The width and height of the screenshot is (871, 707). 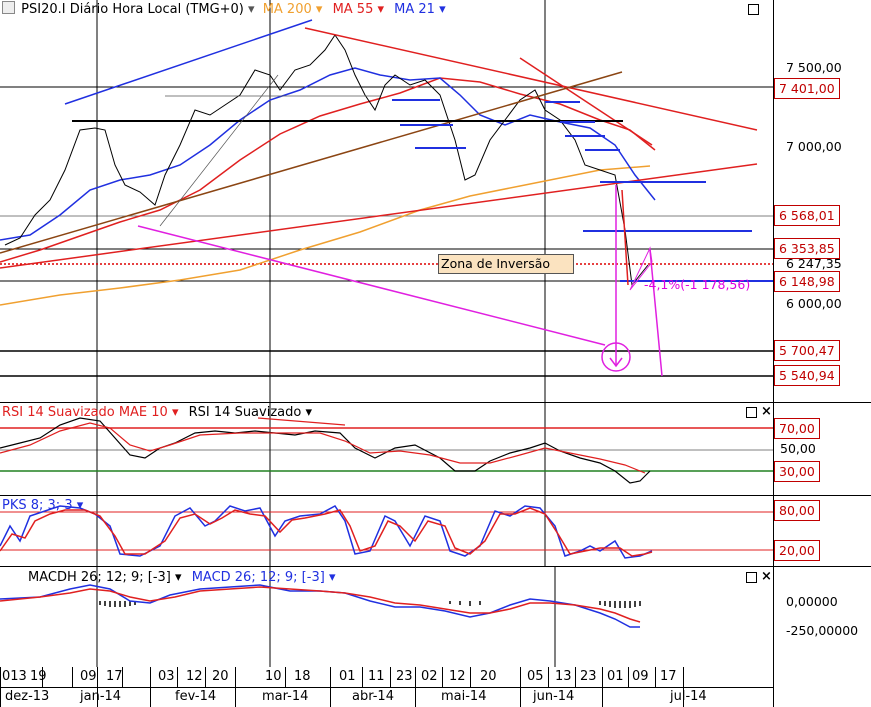 What do you see at coordinates (178, 577) in the screenshot?
I see `macdh-dropdown-icon: ▾` at bounding box center [178, 577].